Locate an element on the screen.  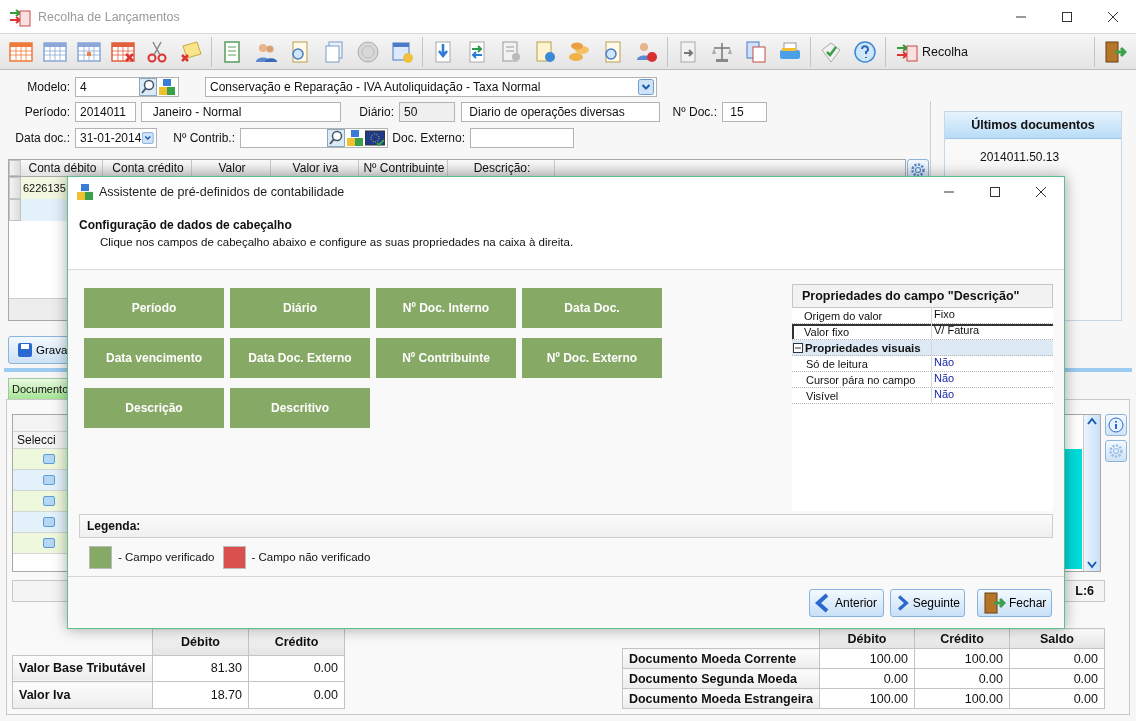
group-label: Propriedades visuais is located at coordinates (863, 347).